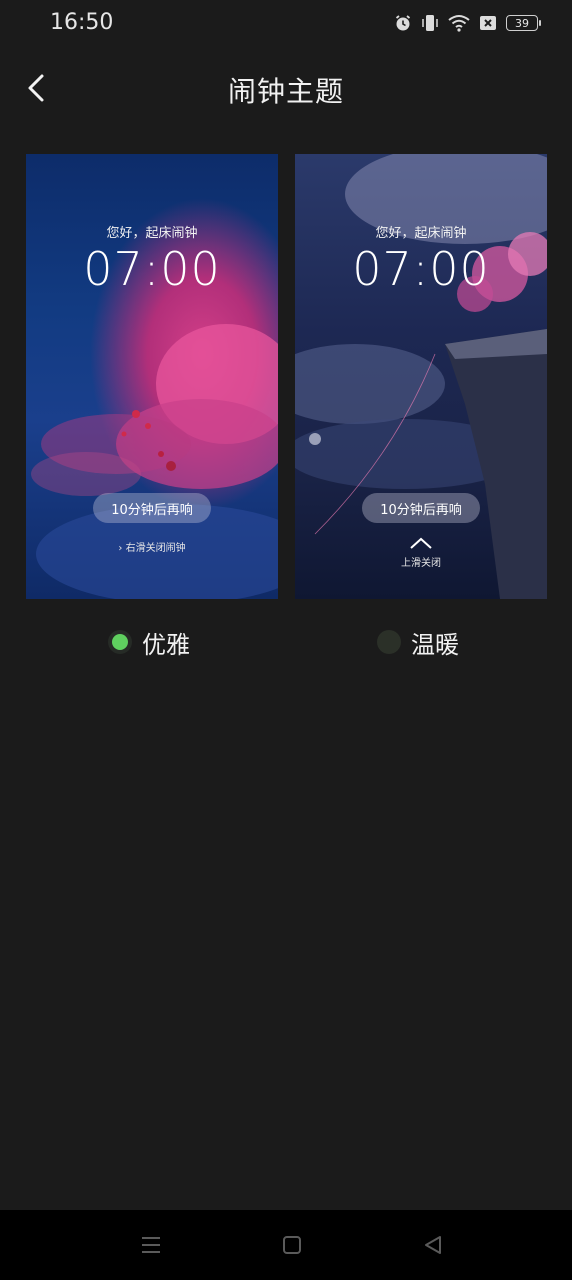 The width and height of the screenshot is (572, 1280). I want to click on dismiss-hint: › 右滑关闭闹钟, so click(152, 546).